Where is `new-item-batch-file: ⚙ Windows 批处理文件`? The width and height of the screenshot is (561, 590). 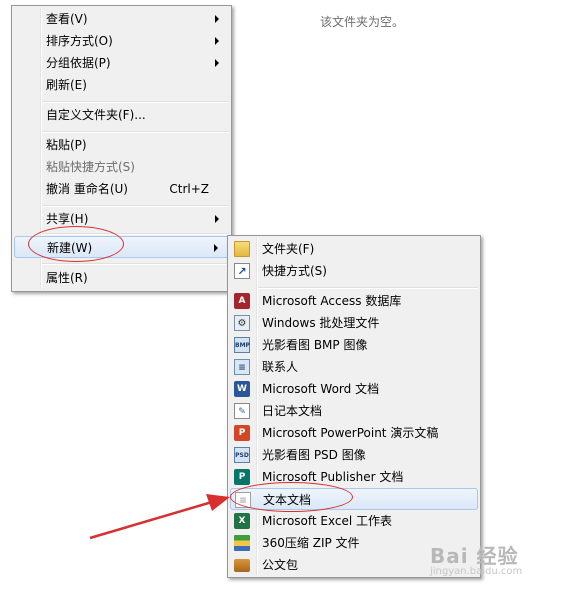
new-item-batch-file: ⚙ Windows 批处理文件 is located at coordinates (354, 323).